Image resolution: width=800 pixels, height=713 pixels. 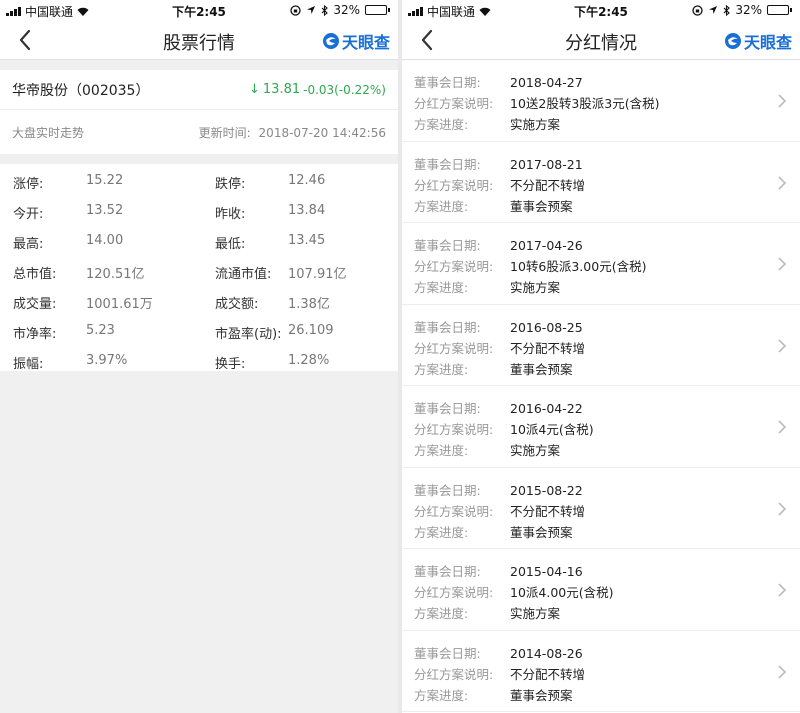 I want to click on plan-row: 分红方案说明: 不分配不转增, so click(x=607, y=674).